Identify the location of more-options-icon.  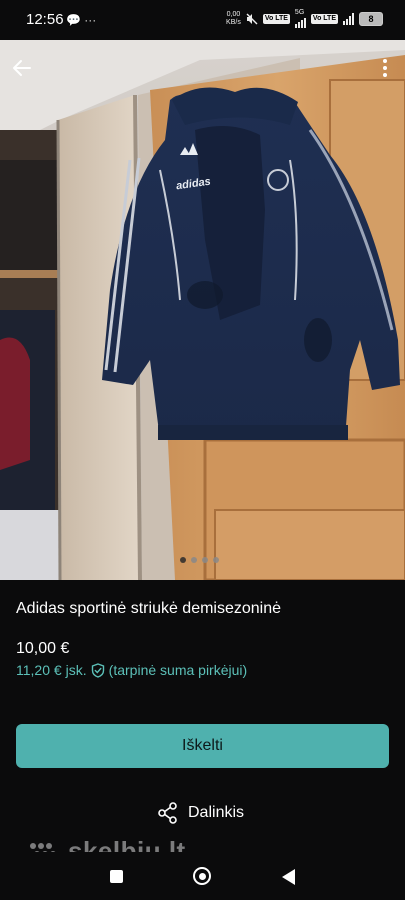
(385, 68).